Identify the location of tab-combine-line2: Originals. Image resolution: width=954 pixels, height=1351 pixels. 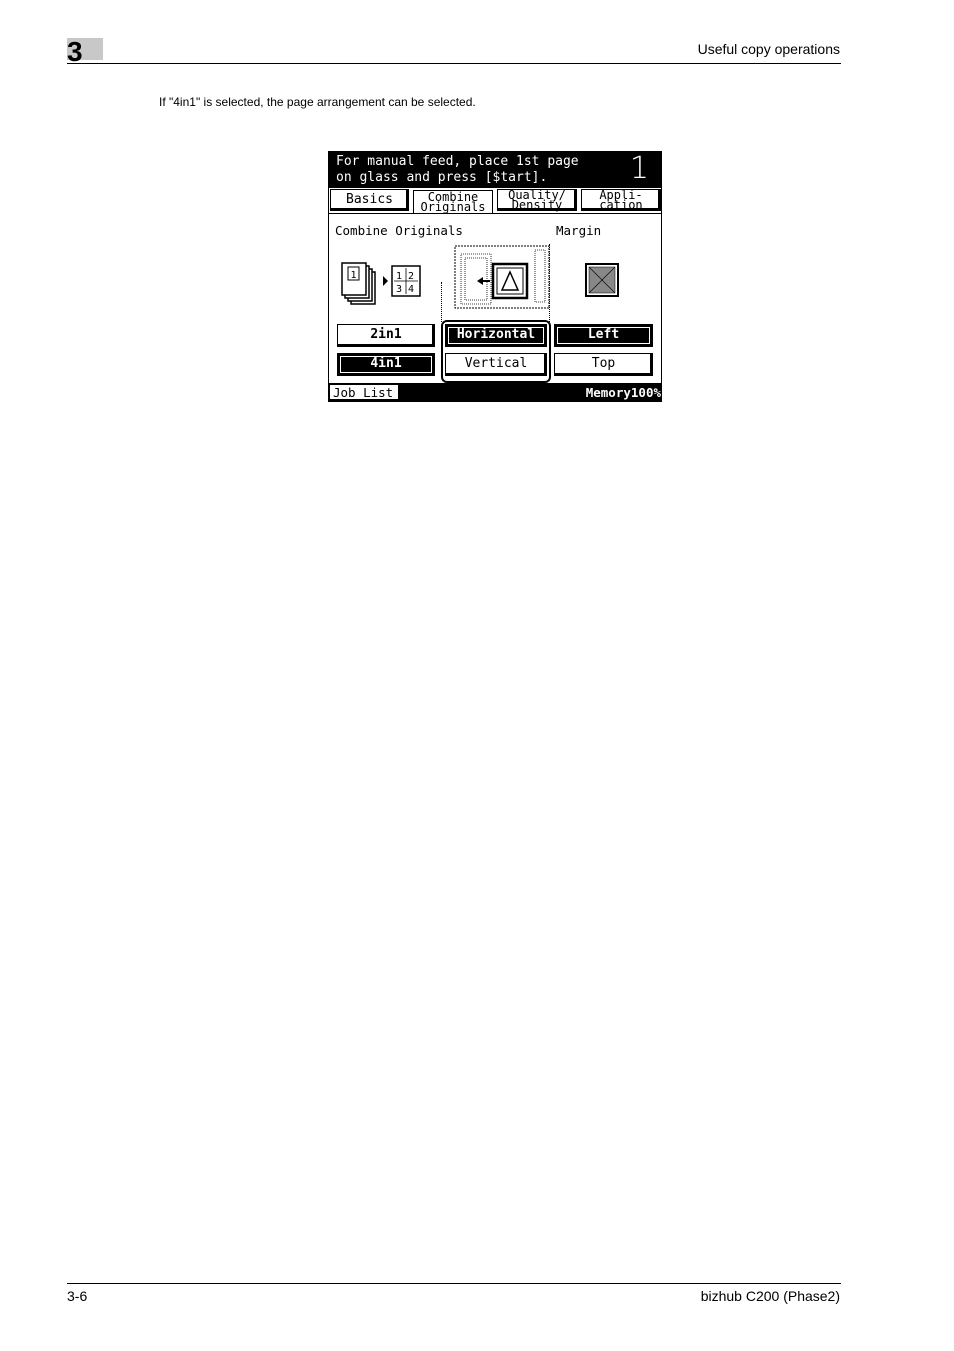
(453, 207).